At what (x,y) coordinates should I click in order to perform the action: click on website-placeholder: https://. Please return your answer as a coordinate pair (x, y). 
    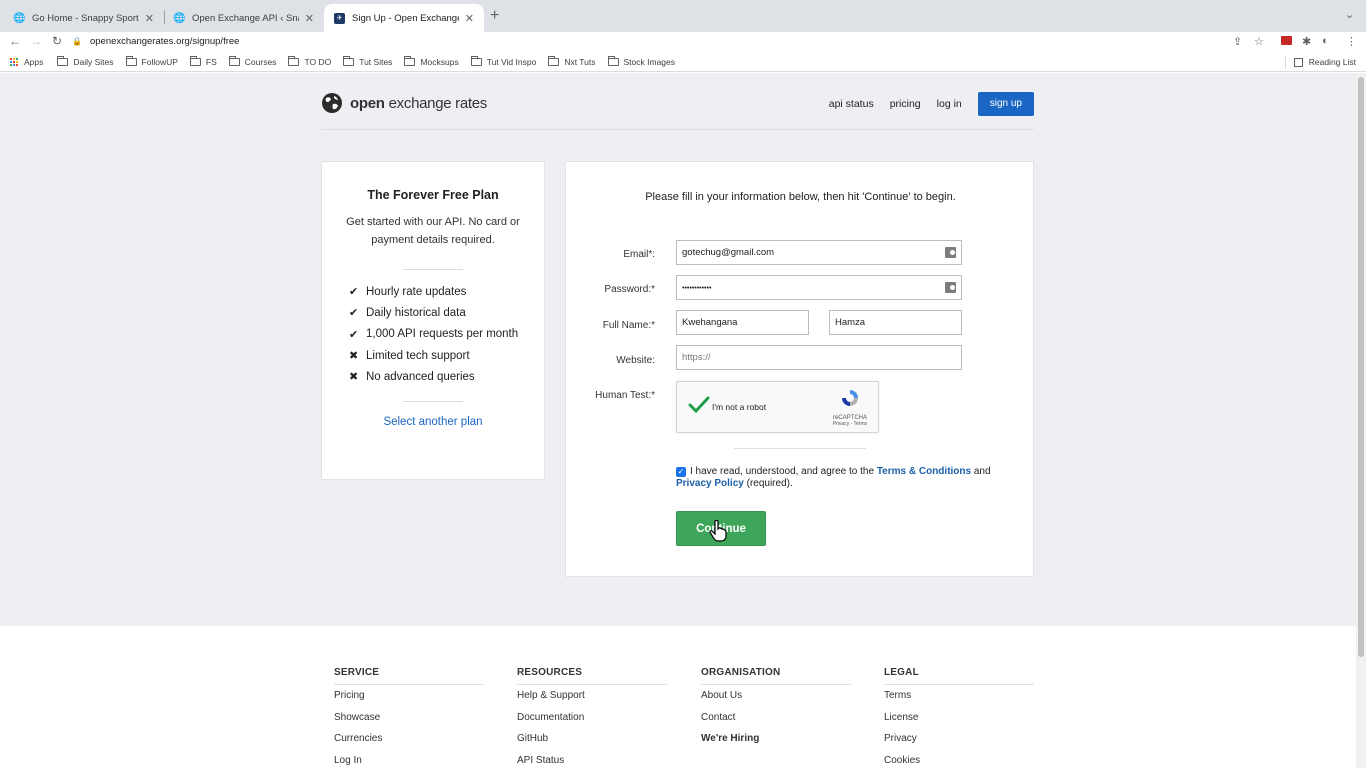
    Looking at the image, I should click on (696, 357).